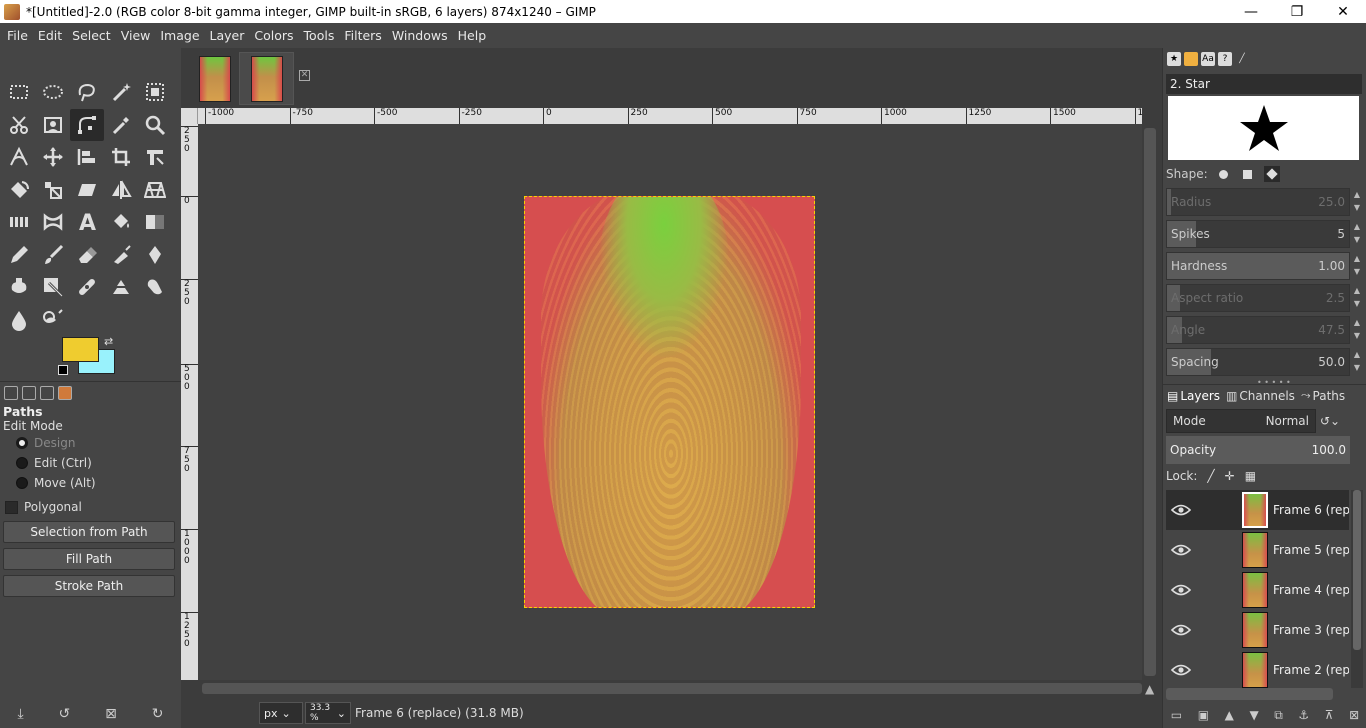 The height and width of the screenshot is (728, 1366). Describe the element at coordinates (1297, 11) in the screenshot. I see `maximize-button: ❐` at that location.